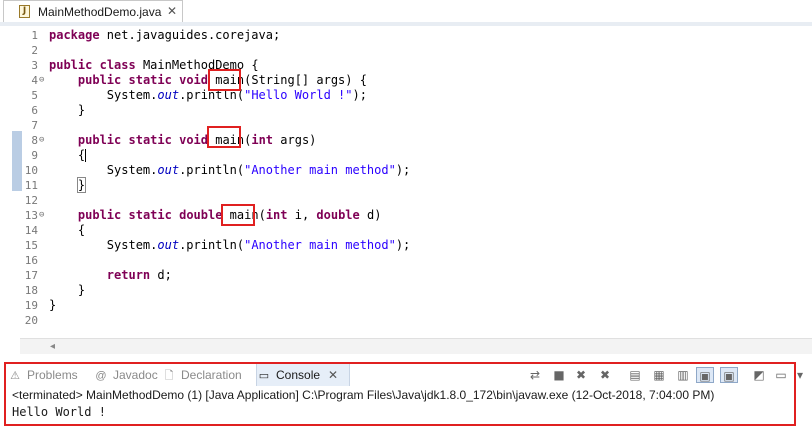 The height and width of the screenshot is (427, 812). What do you see at coordinates (34, 80) in the screenshot?
I see `line-number: 4` at bounding box center [34, 80].